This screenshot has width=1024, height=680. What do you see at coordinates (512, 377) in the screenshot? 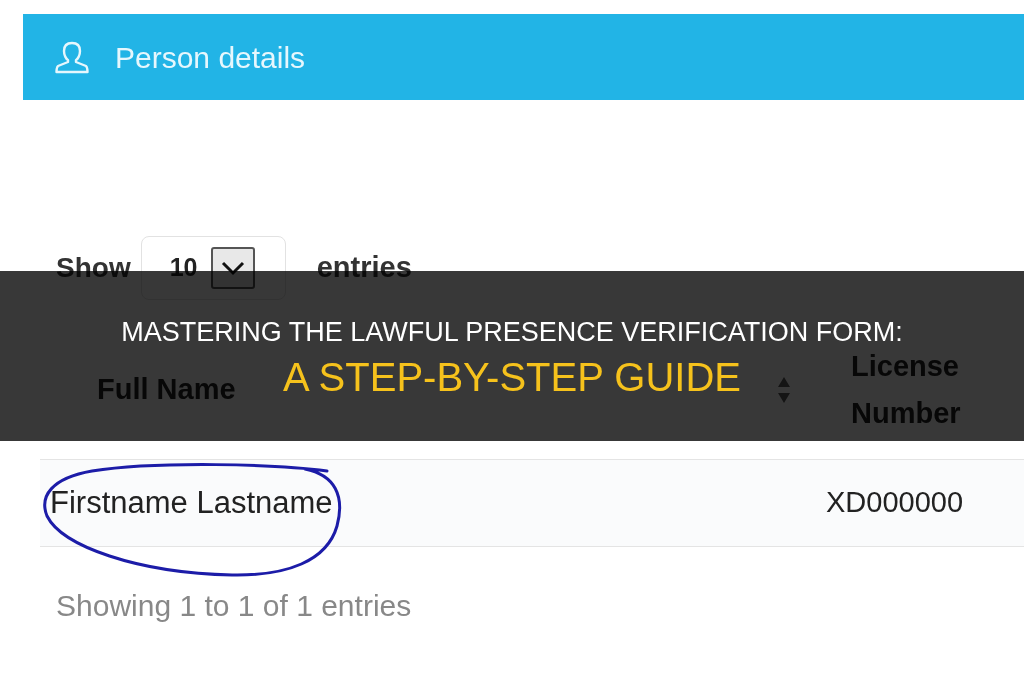
I see `banner-subtitle: A STEP-BY-STEP GUIDE` at bounding box center [512, 377].